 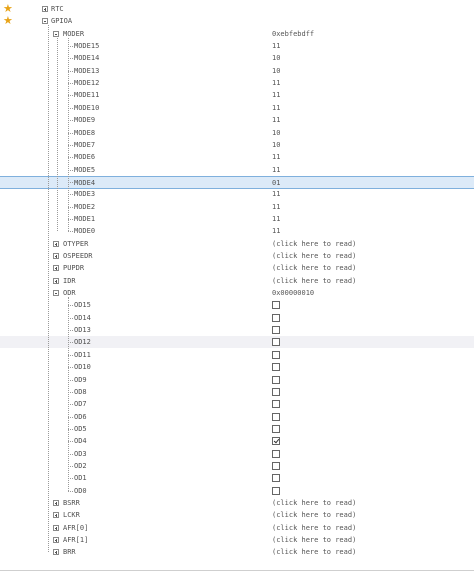 What do you see at coordinates (276, 183) in the screenshot?
I see `field-value: 01` at bounding box center [276, 183].